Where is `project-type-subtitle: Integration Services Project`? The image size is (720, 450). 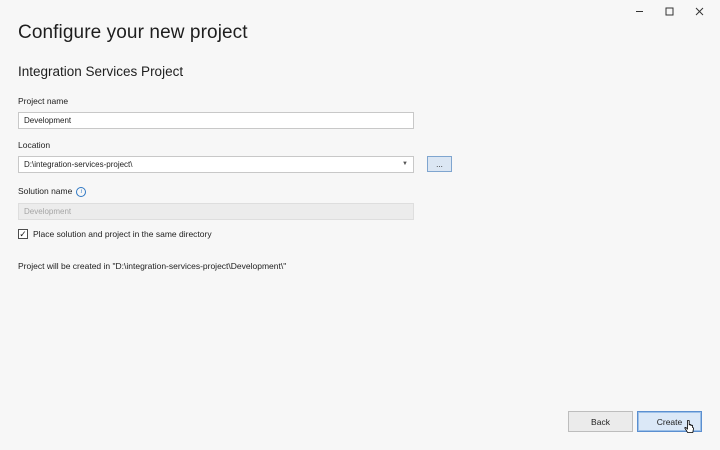 project-type-subtitle: Integration Services Project is located at coordinates (101, 71).